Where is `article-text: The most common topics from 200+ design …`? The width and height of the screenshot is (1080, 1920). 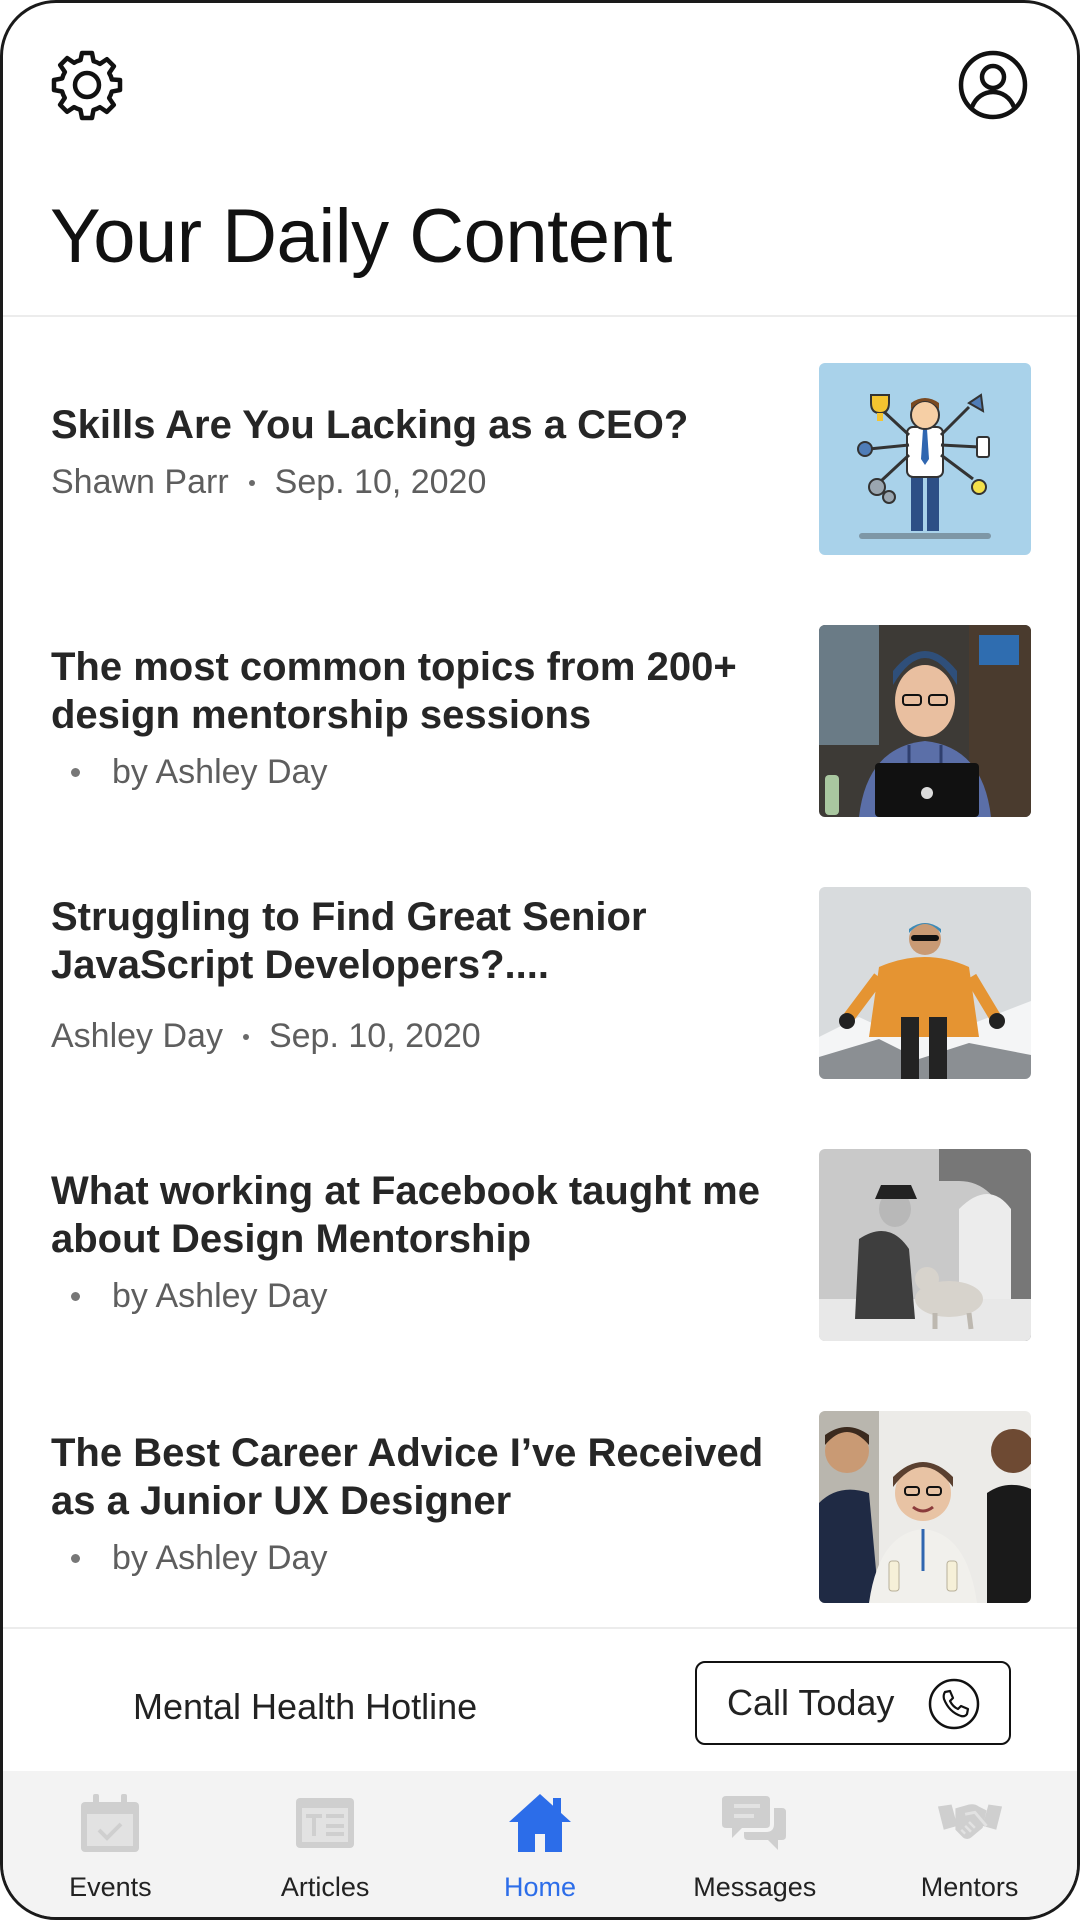 article-text: The most common topics from 200+ design … is located at coordinates (421, 717).